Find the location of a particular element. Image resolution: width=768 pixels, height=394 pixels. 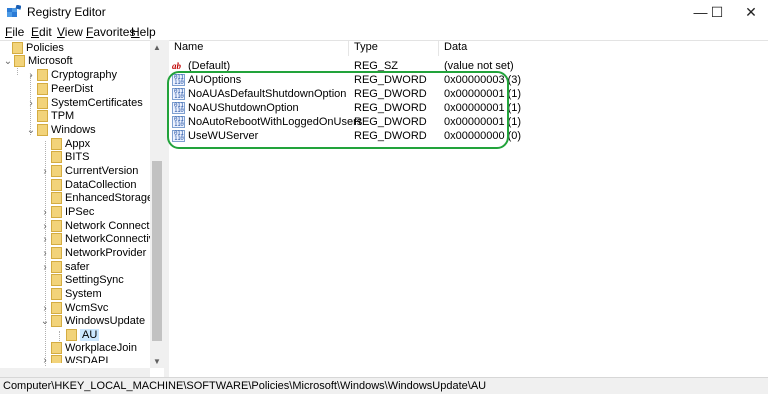

highlight-outline is located at coordinates (338, 110).